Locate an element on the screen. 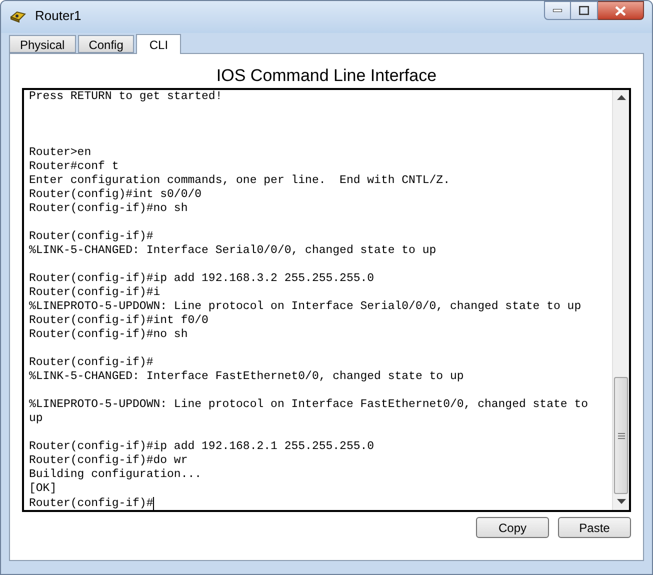 This screenshot has width=653, height=575. terminal-line: %LINK-5-CHANGED: Interface Serial0/0/0, changed state to up is located at coordinates (233, 251).